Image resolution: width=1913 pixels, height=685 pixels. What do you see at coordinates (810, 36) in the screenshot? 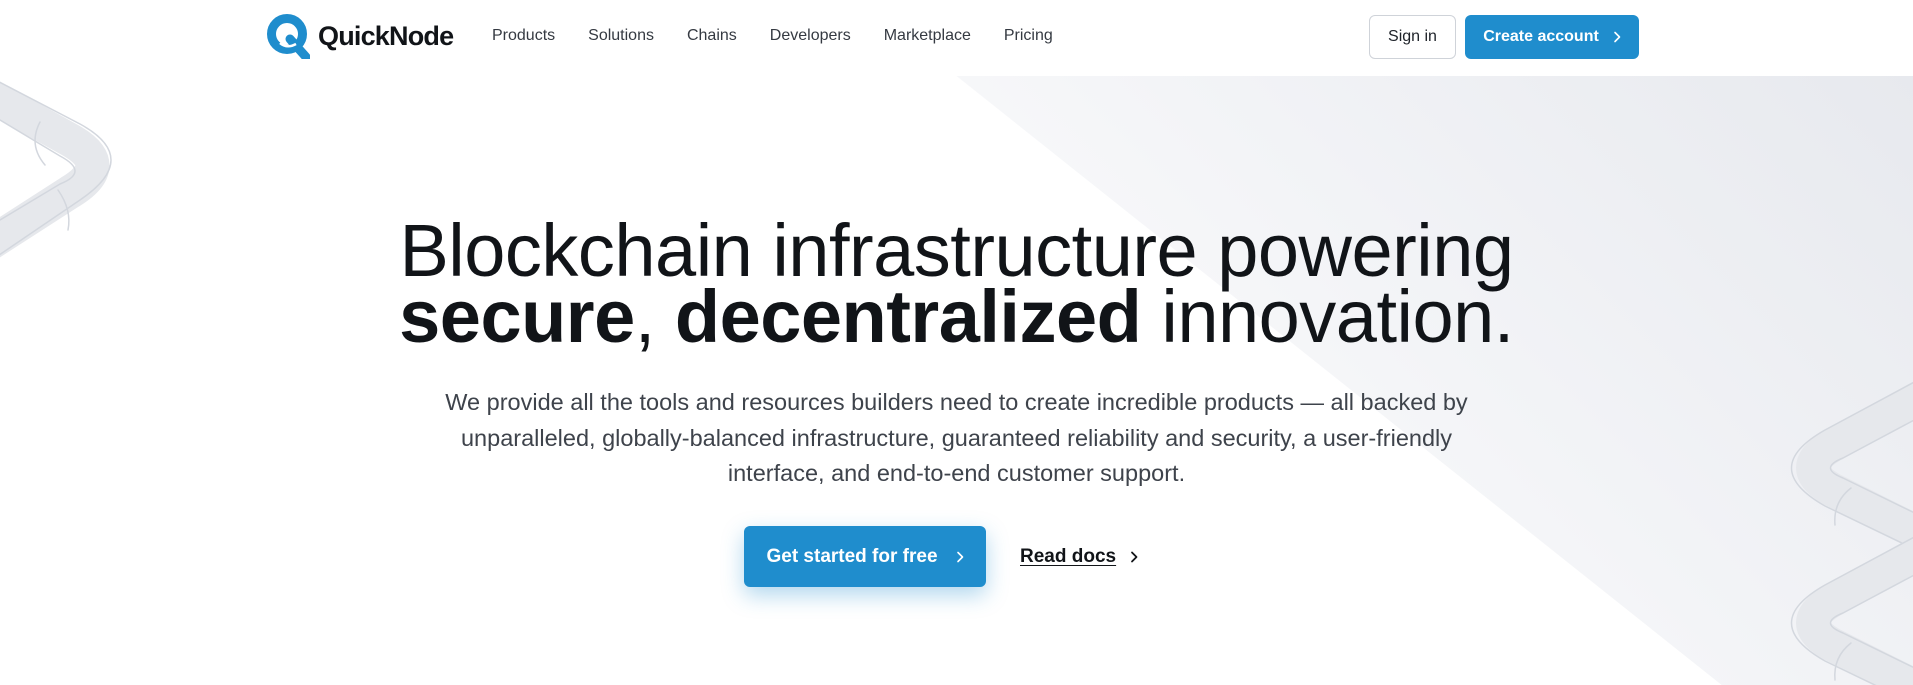
I see `nav-item-developers: Developers` at bounding box center [810, 36].